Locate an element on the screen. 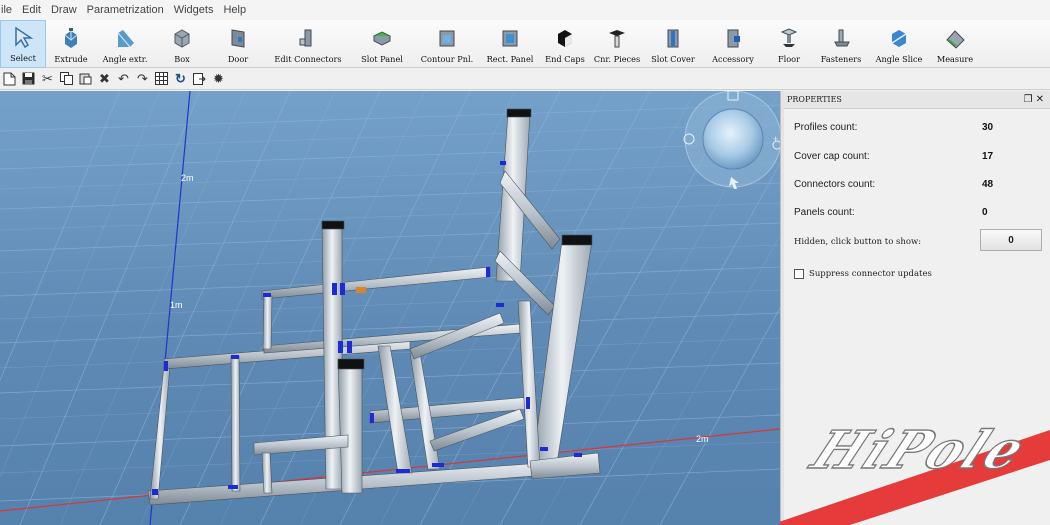 The width and height of the screenshot is (1050, 525). slot-panel-icon is located at coordinates (382, 38).